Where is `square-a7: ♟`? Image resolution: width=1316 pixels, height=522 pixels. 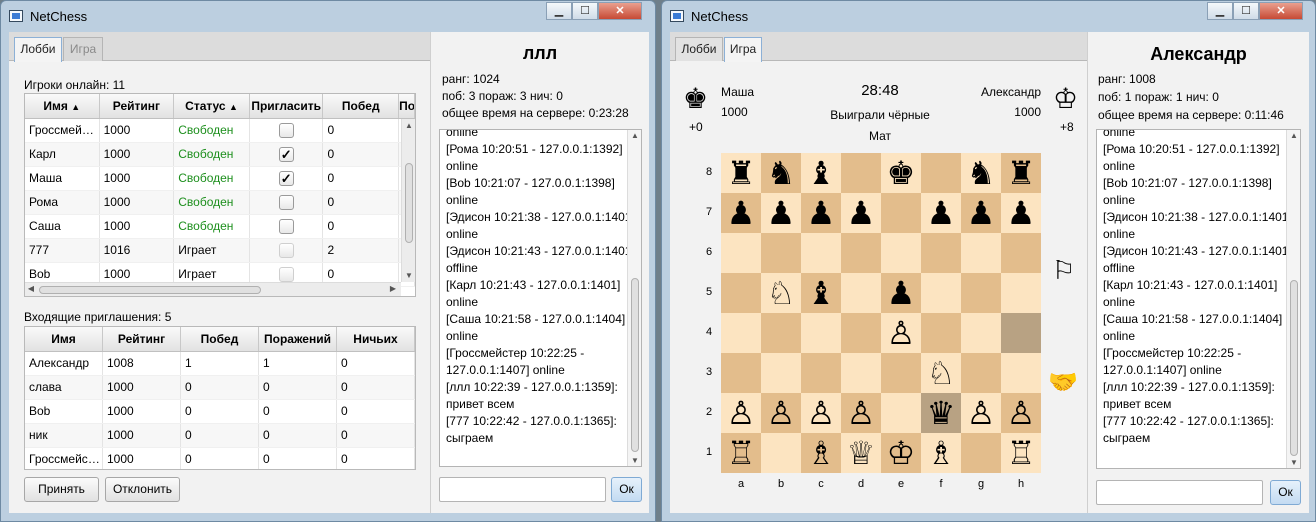
square-a7: ♟ is located at coordinates (741, 213).